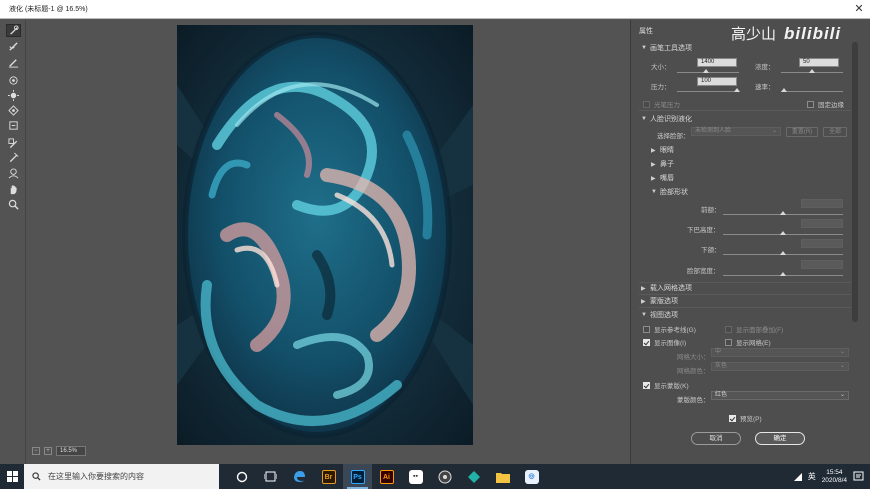 This screenshot has height=489, width=870. What do you see at coordinates (859, 9) in the screenshot?
I see `close-icon: ✕` at bounding box center [859, 9].